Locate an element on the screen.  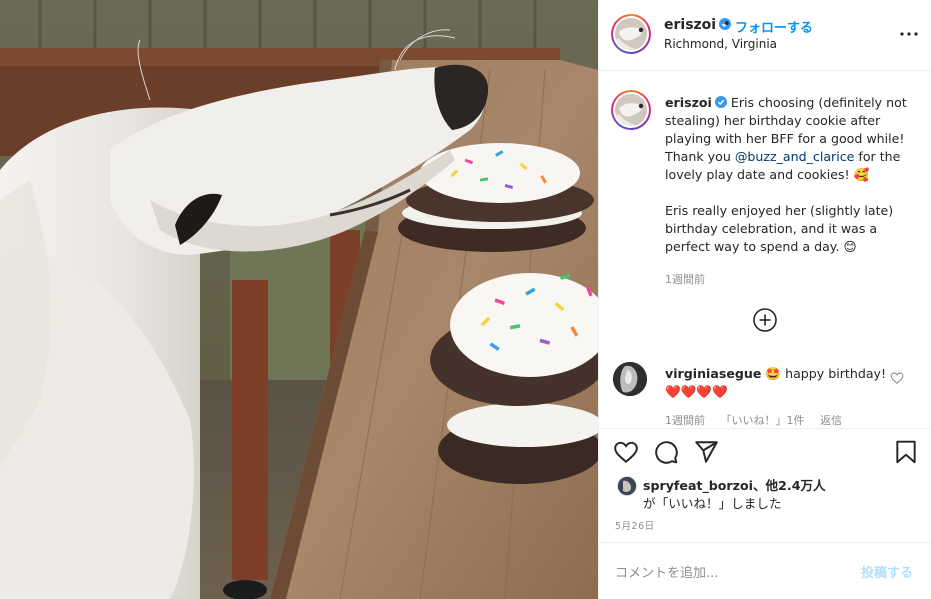
likes-line-1: spryfeat_borzoi、他2.4万人 is located at coordinates (734, 484).